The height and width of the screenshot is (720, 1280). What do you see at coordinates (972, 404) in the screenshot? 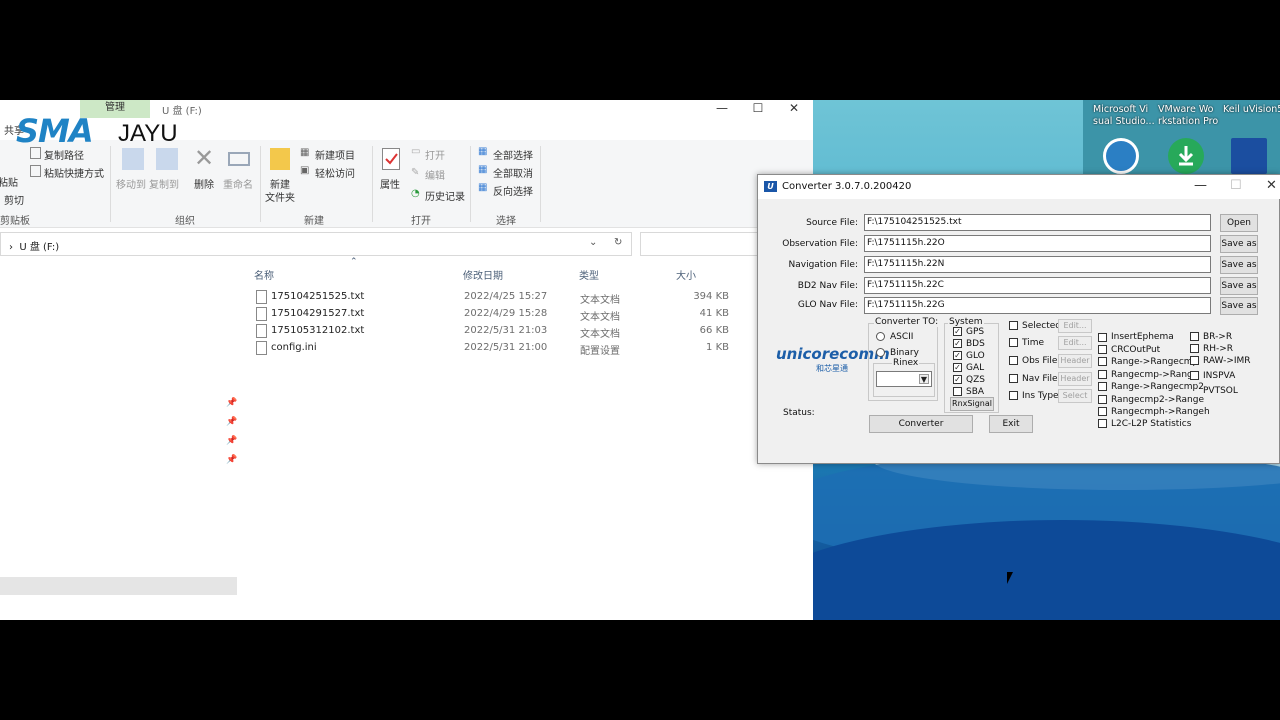
I see `rnx-signal-button: RnxSignal` at bounding box center [972, 404].